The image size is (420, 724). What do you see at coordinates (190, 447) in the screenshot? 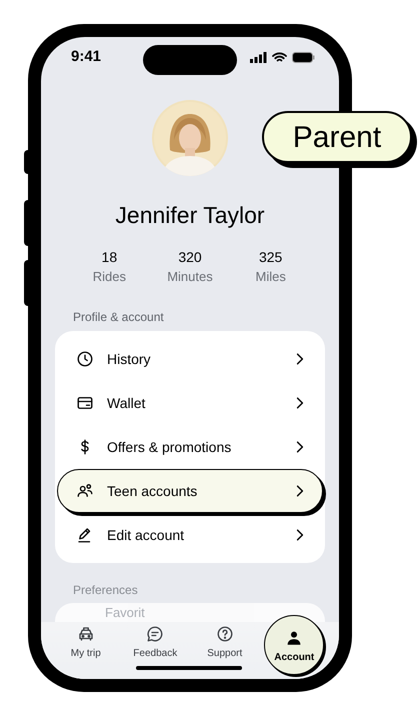
I see `menu-item: Offers & promotions` at bounding box center [190, 447].